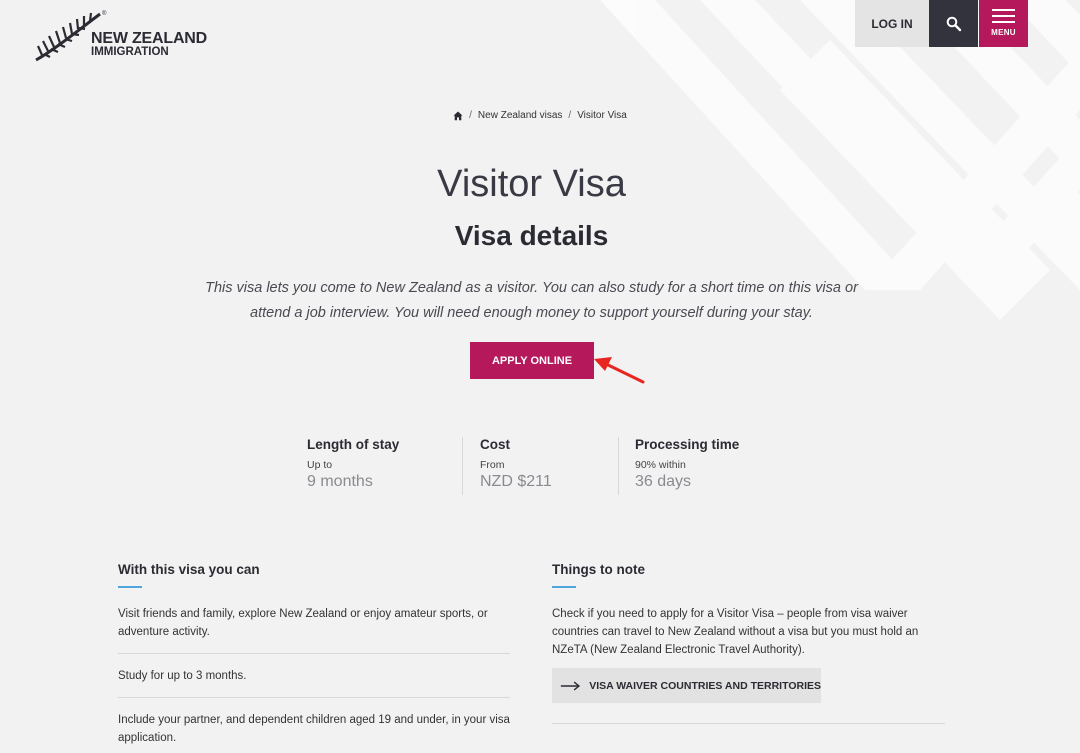 This screenshot has height=753, width=1080. What do you see at coordinates (124, 36) in the screenshot?
I see `nz-immigration-logo: ® NEW ZEALAND IMMIGRATION` at bounding box center [124, 36].